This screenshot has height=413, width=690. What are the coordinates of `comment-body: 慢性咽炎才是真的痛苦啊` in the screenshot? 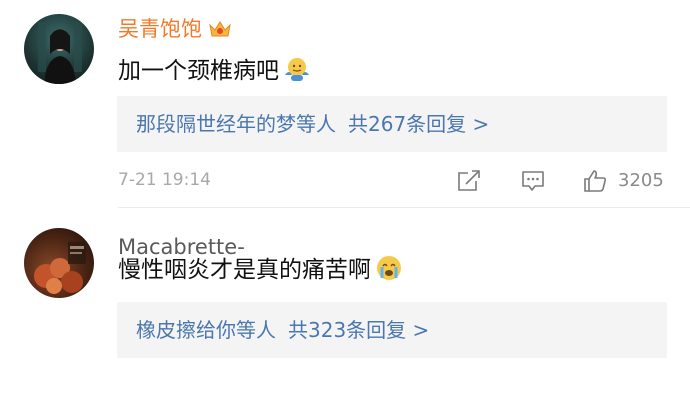 It's located at (244, 270).